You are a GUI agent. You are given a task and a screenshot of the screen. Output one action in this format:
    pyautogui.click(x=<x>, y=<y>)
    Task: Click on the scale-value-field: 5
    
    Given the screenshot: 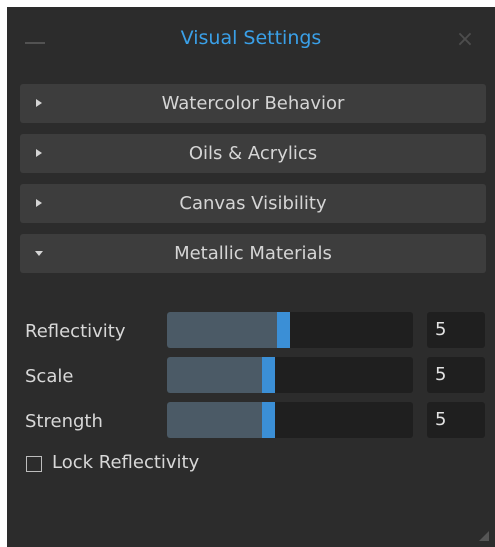 What is the action you would take?
    pyautogui.click(x=456, y=375)
    